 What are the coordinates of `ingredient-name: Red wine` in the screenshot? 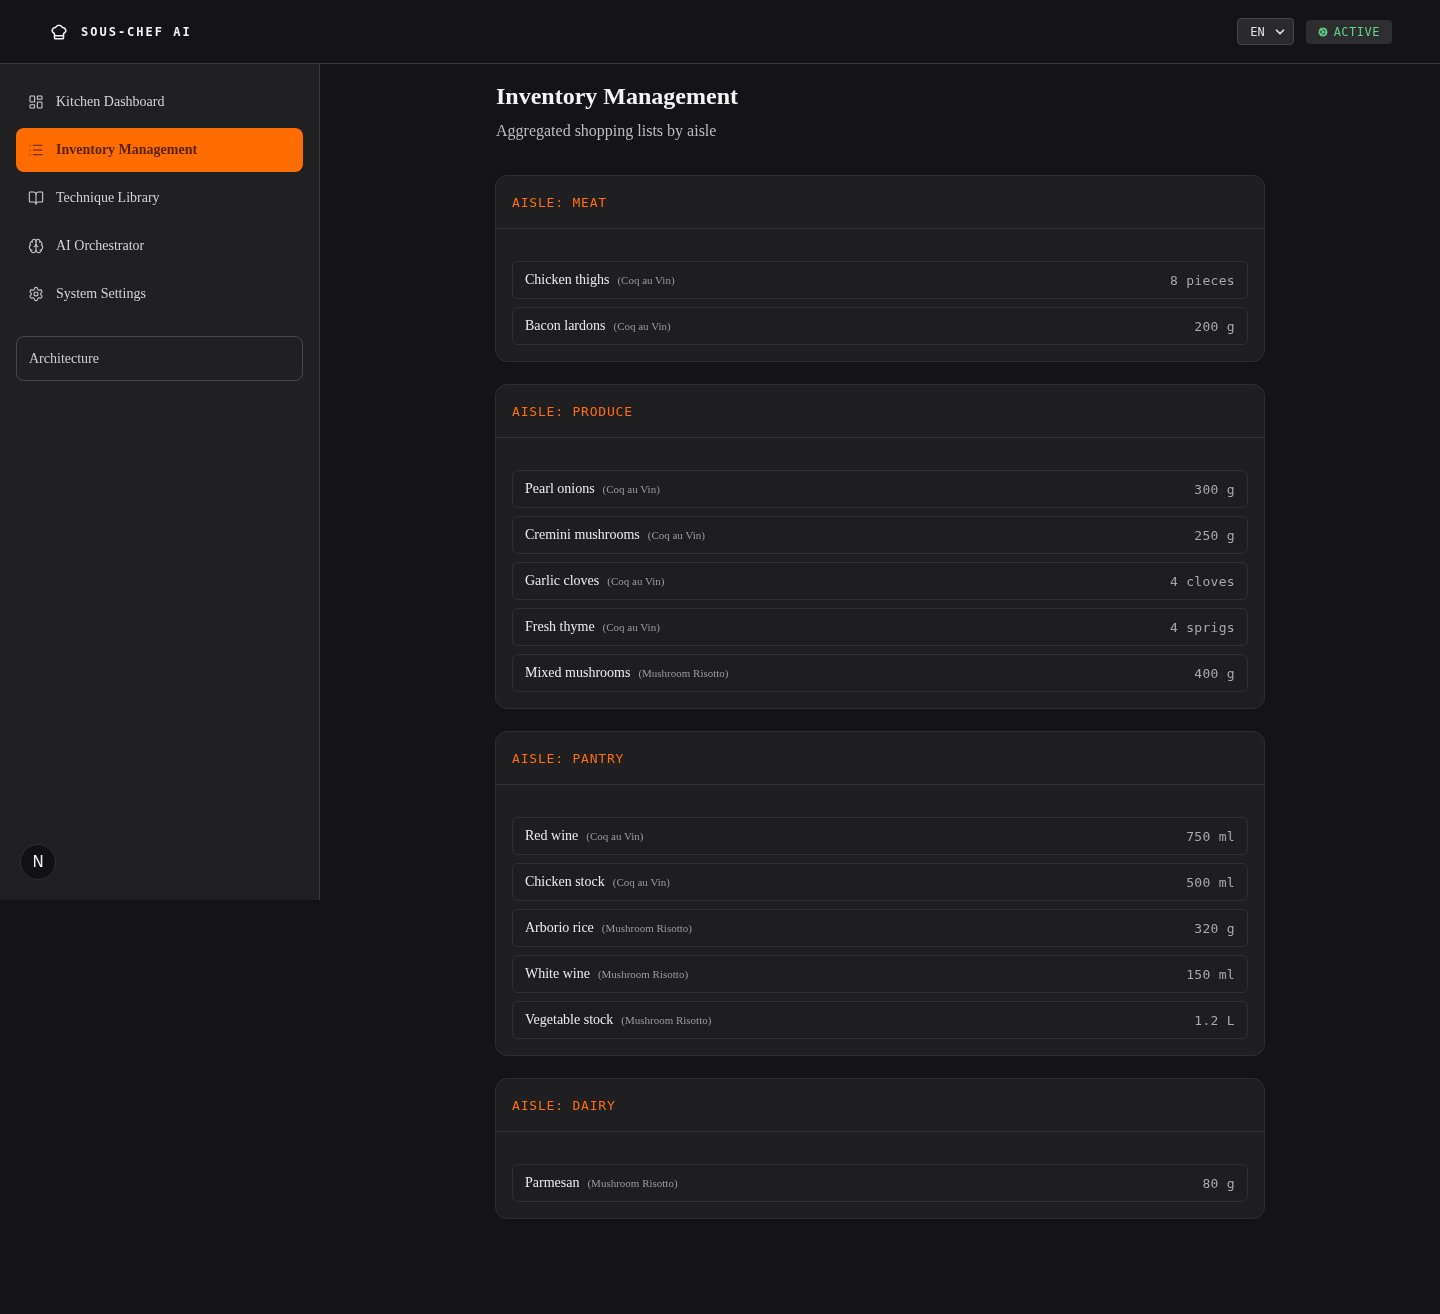 It's located at (552, 836).